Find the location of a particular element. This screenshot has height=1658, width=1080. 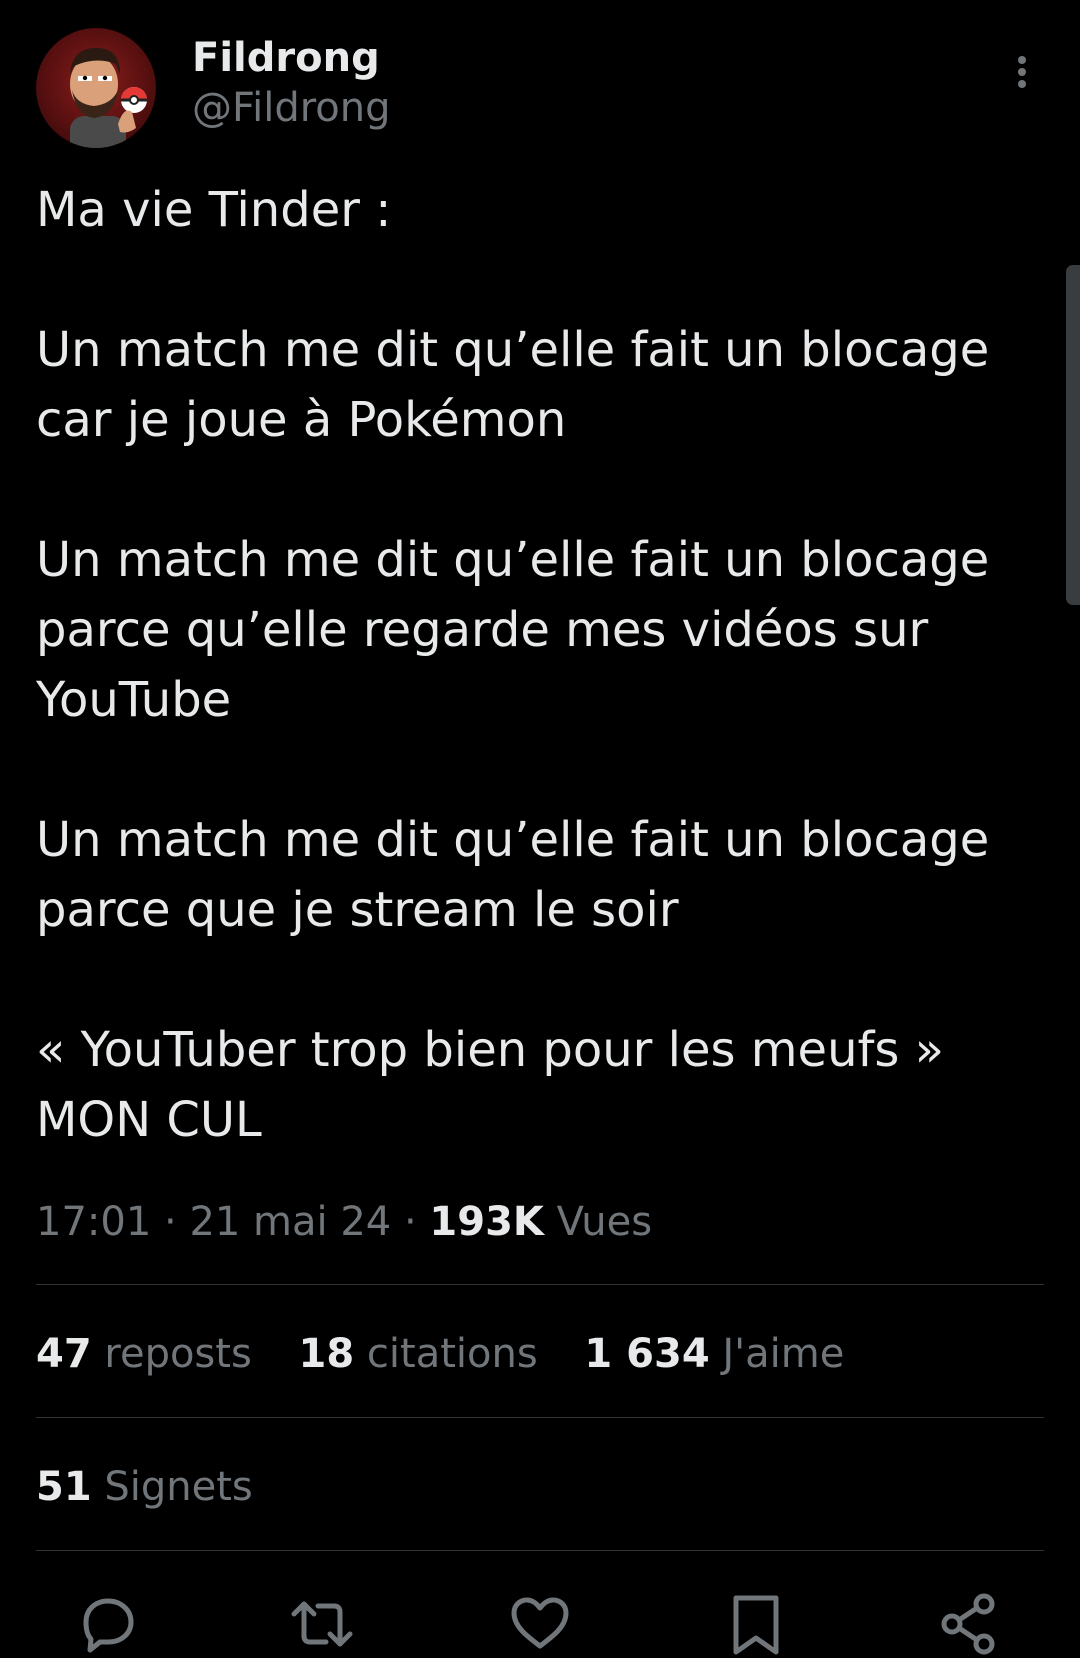

reply-button is located at coordinates (108, 1624).